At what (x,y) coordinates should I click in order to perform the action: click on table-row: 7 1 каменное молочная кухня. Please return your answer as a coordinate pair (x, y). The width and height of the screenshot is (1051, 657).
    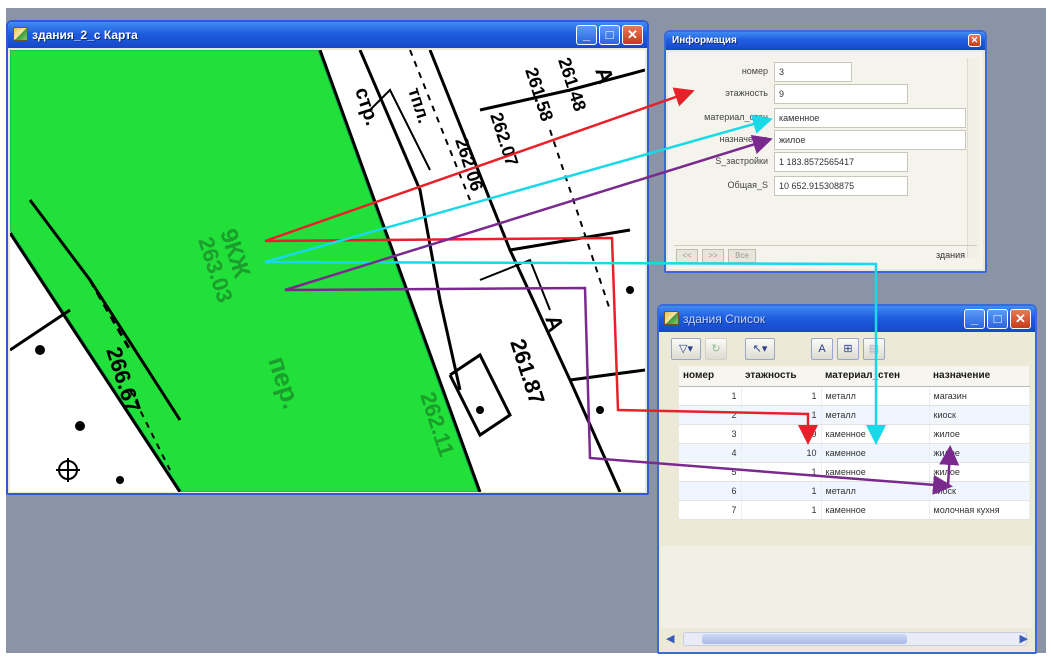
    Looking at the image, I should click on (854, 510).